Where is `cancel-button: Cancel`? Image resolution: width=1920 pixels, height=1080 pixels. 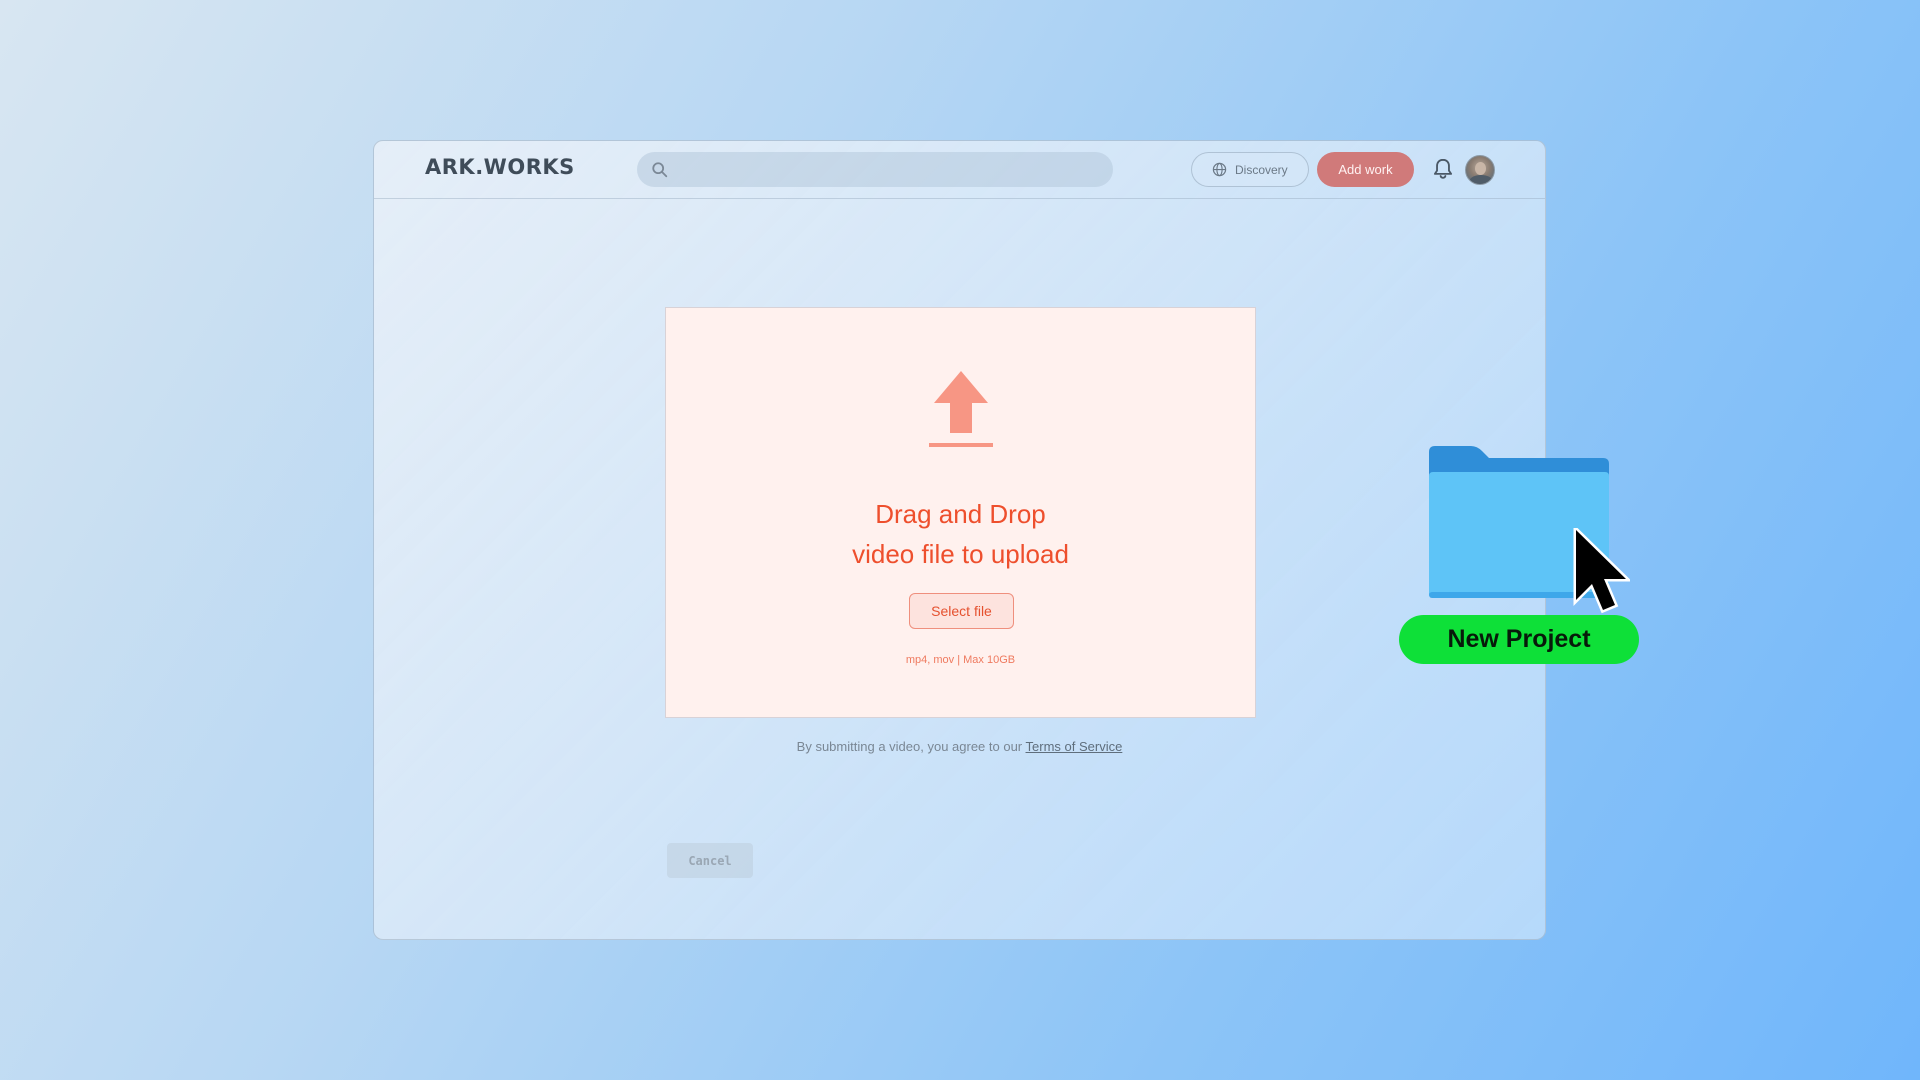 cancel-button: Cancel is located at coordinates (710, 860).